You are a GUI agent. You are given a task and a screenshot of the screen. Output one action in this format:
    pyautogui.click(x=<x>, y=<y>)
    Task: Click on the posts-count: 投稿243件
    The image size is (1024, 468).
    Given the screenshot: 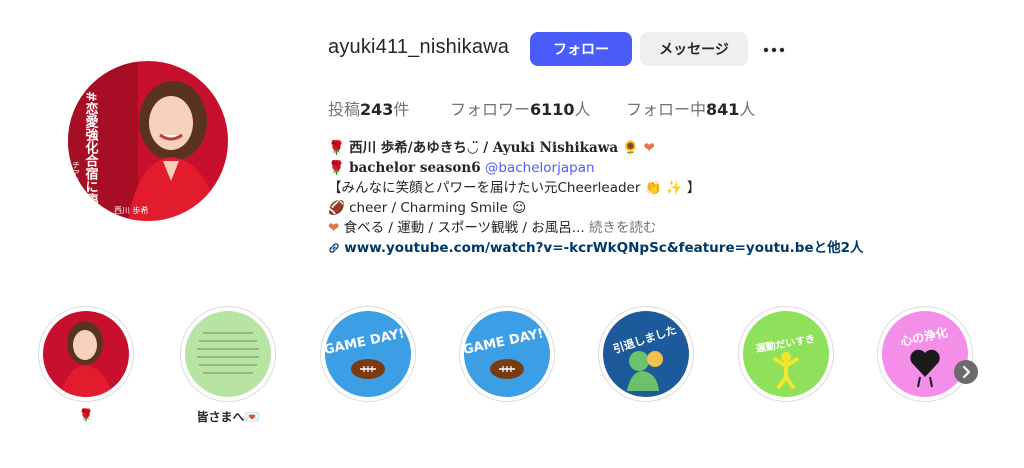 What is the action you would take?
    pyautogui.click(x=369, y=109)
    